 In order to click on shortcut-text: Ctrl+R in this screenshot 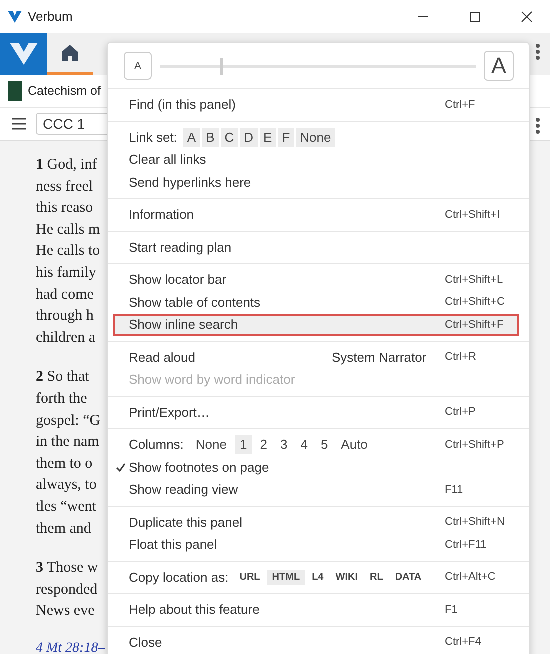, I will do `click(460, 357)`.